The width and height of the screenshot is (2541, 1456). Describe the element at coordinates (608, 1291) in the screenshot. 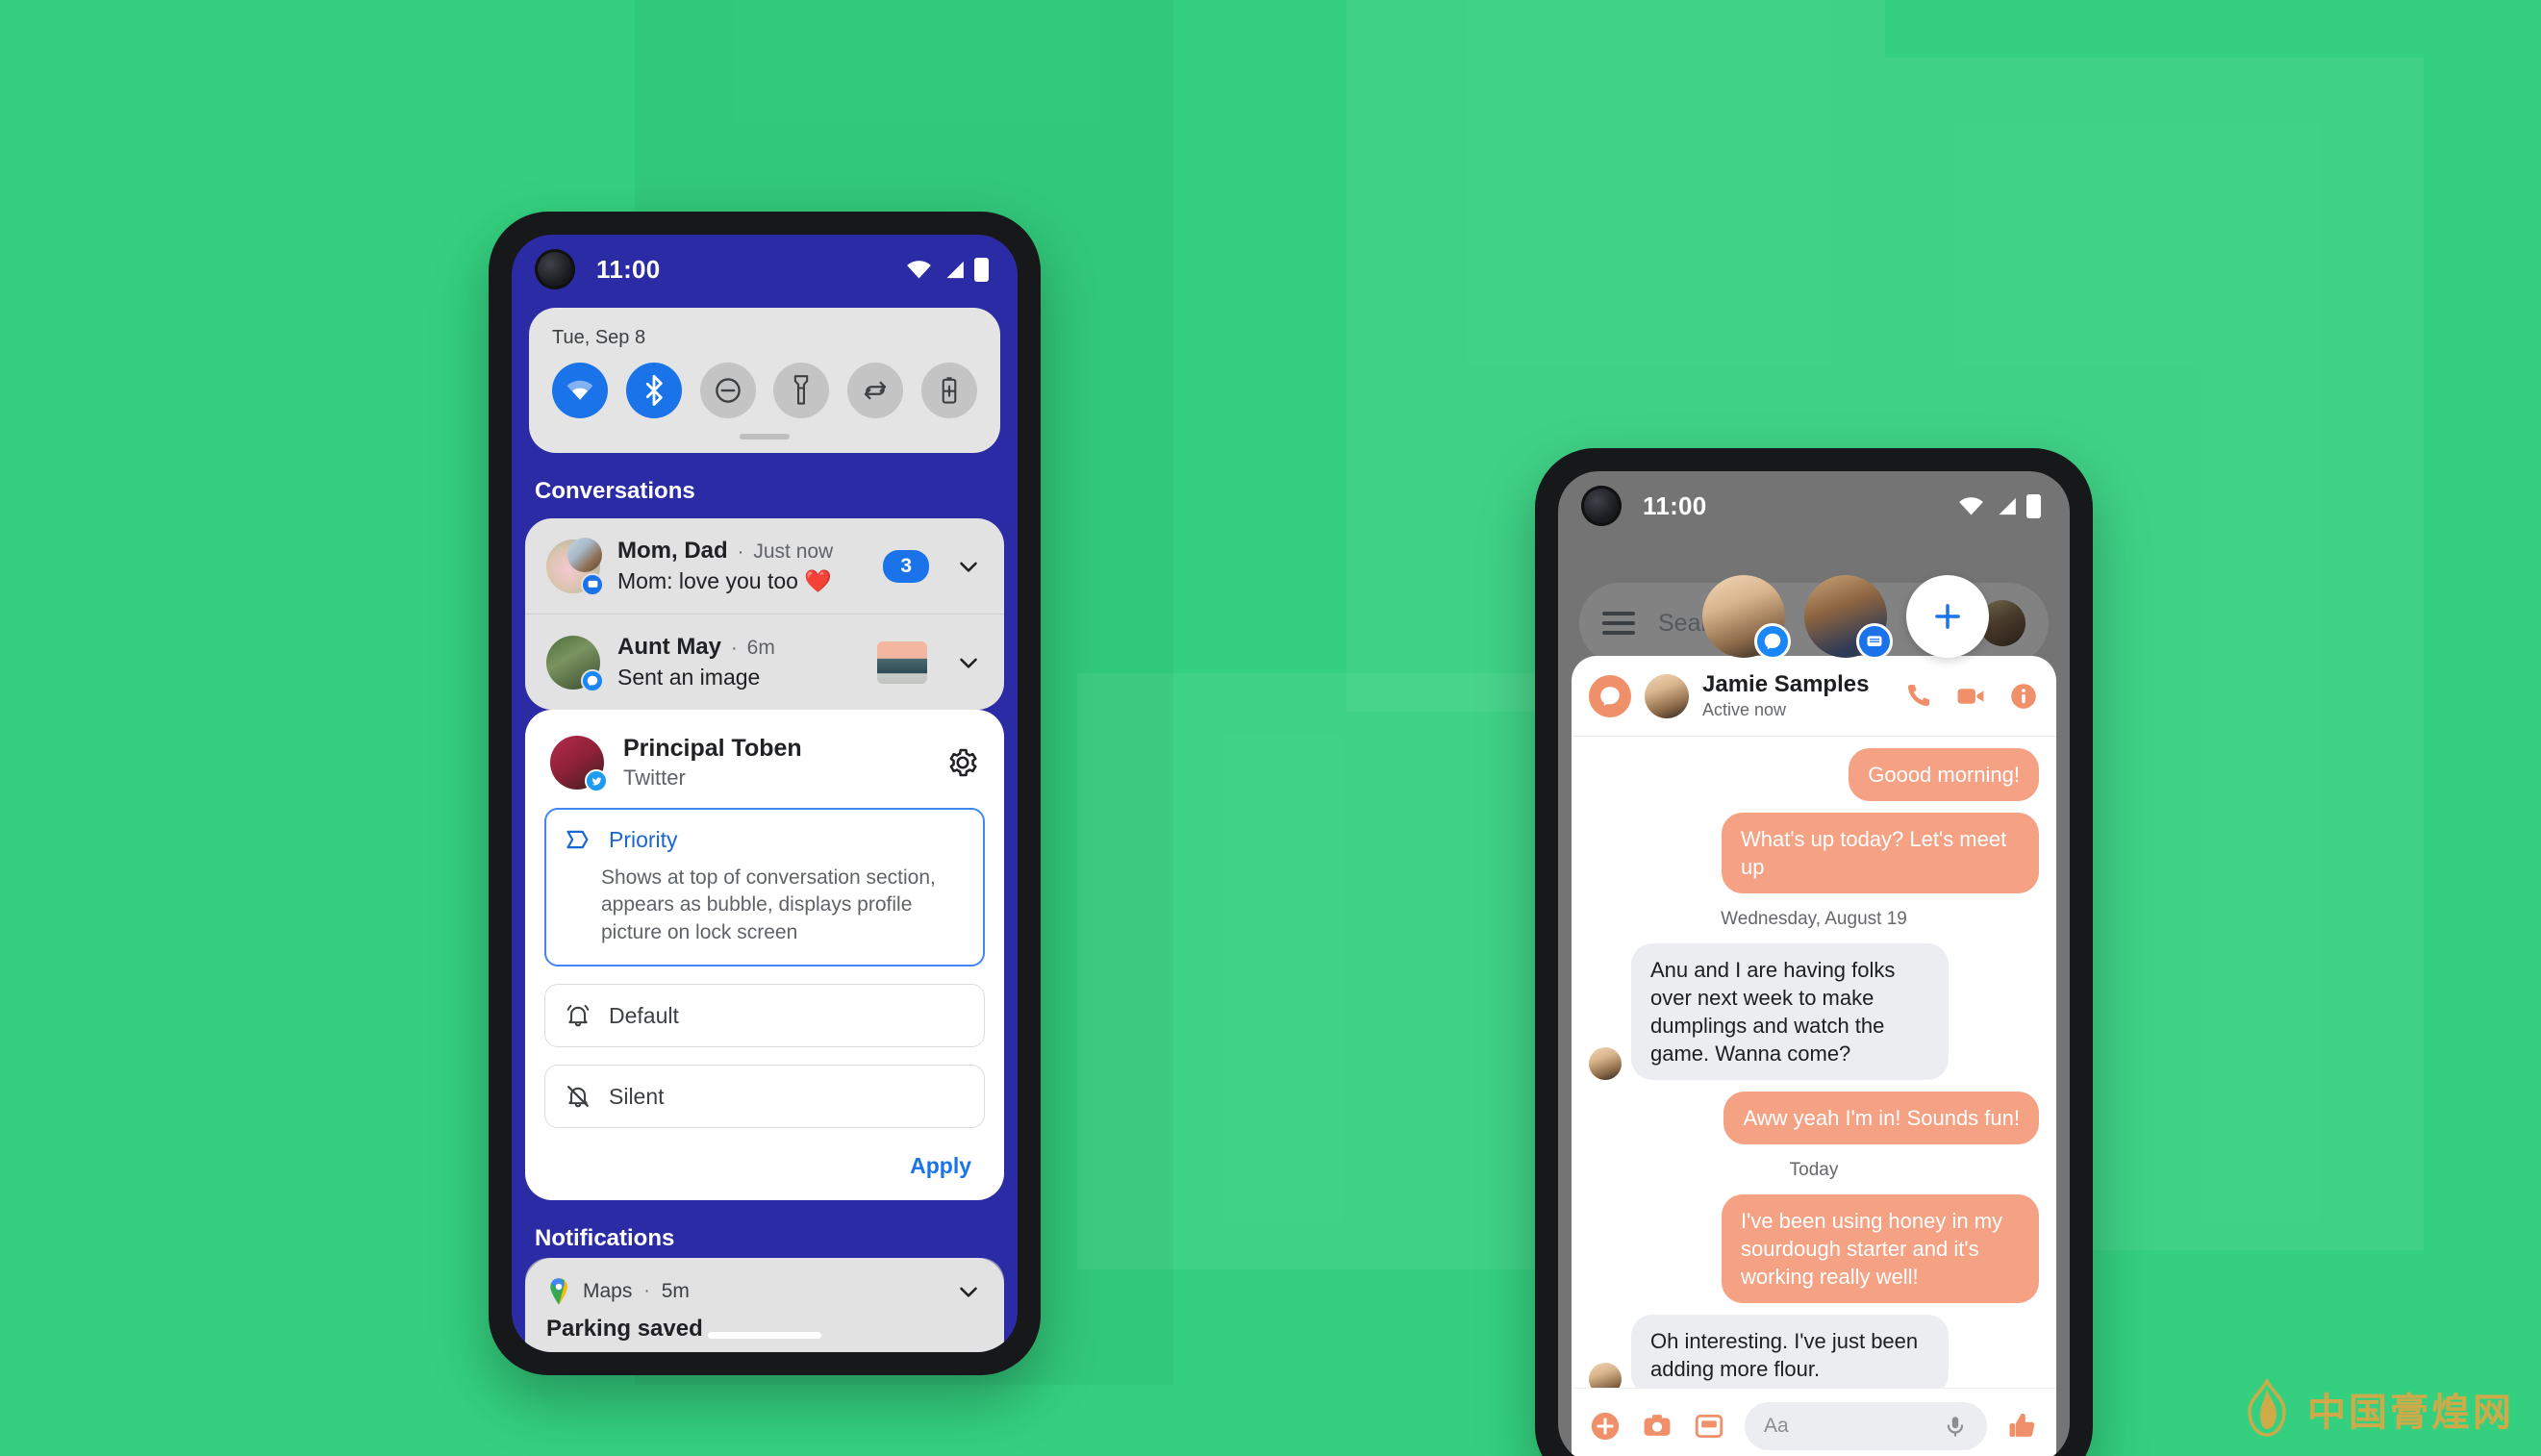

I see `notification-app-name: Maps` at that location.